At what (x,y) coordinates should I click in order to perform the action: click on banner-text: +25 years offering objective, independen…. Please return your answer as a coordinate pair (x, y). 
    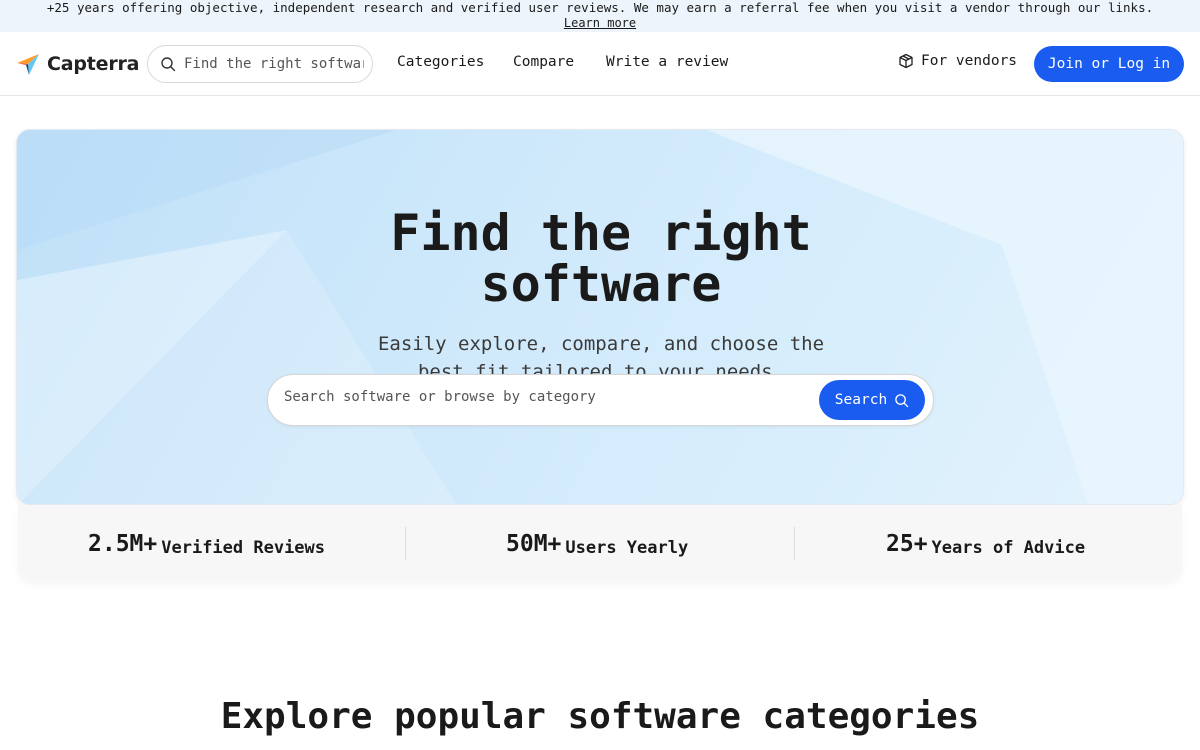
    Looking at the image, I should click on (600, 7).